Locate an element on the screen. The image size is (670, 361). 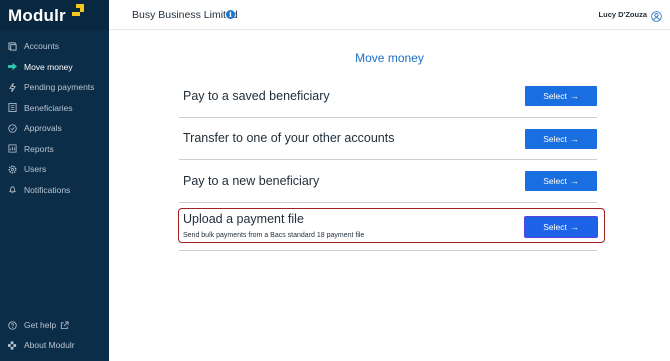
get-help-link: Get help is located at coordinates (54, 325).